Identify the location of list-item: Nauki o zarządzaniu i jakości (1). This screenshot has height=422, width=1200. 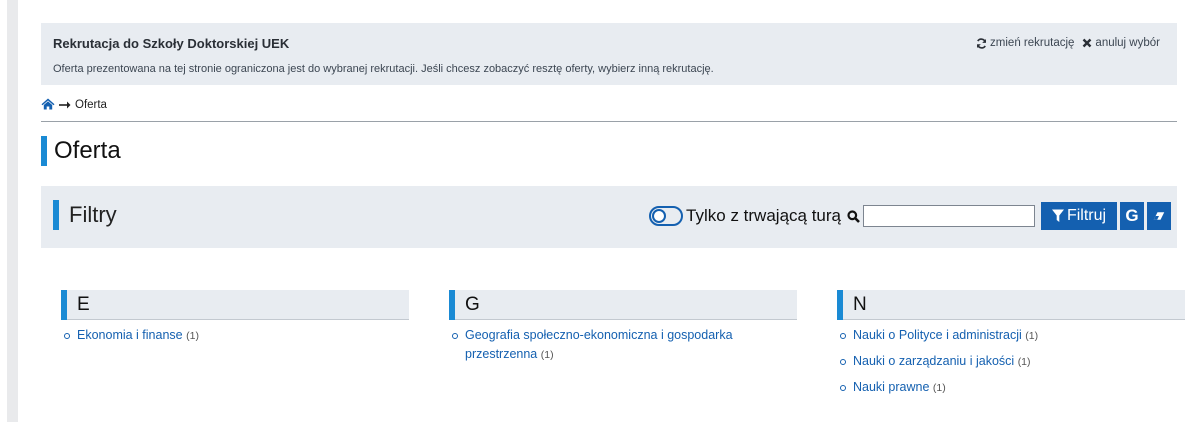
(1011, 362).